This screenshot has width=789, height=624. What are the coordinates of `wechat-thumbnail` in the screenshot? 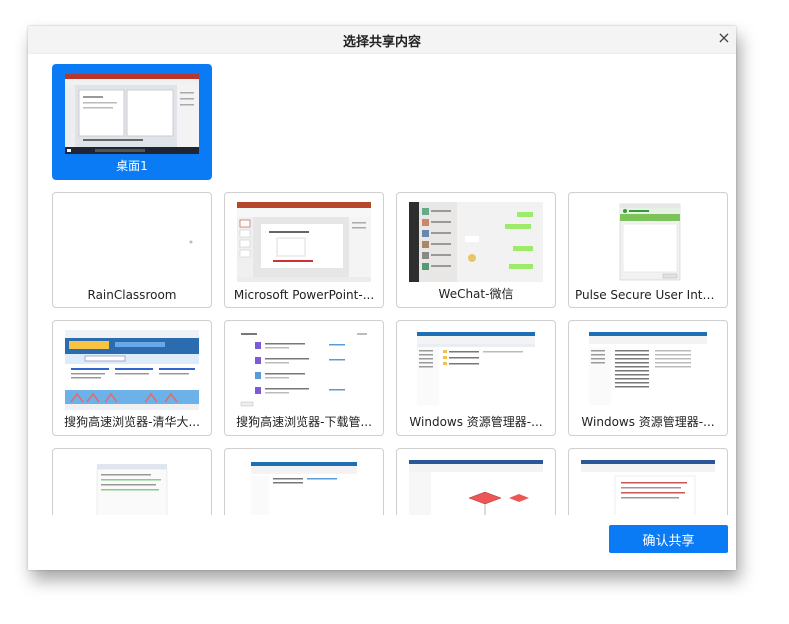 It's located at (476, 242).